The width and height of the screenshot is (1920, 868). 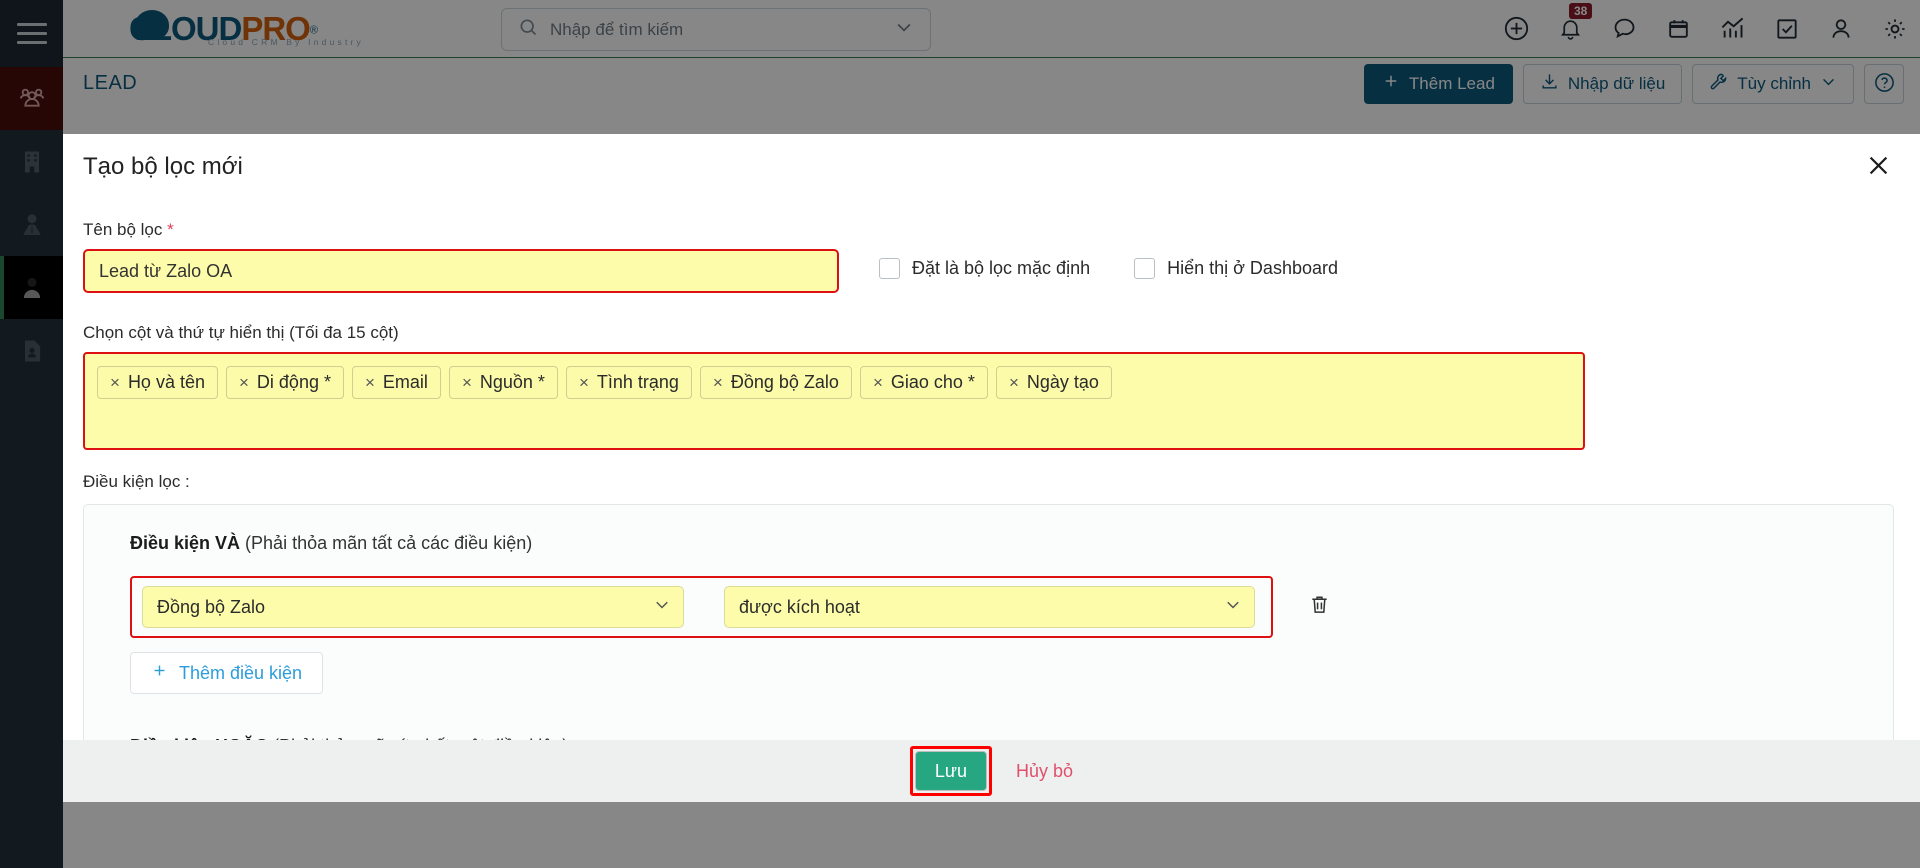 I want to click on column-tag-label: Tình trạng, so click(x=637, y=382).